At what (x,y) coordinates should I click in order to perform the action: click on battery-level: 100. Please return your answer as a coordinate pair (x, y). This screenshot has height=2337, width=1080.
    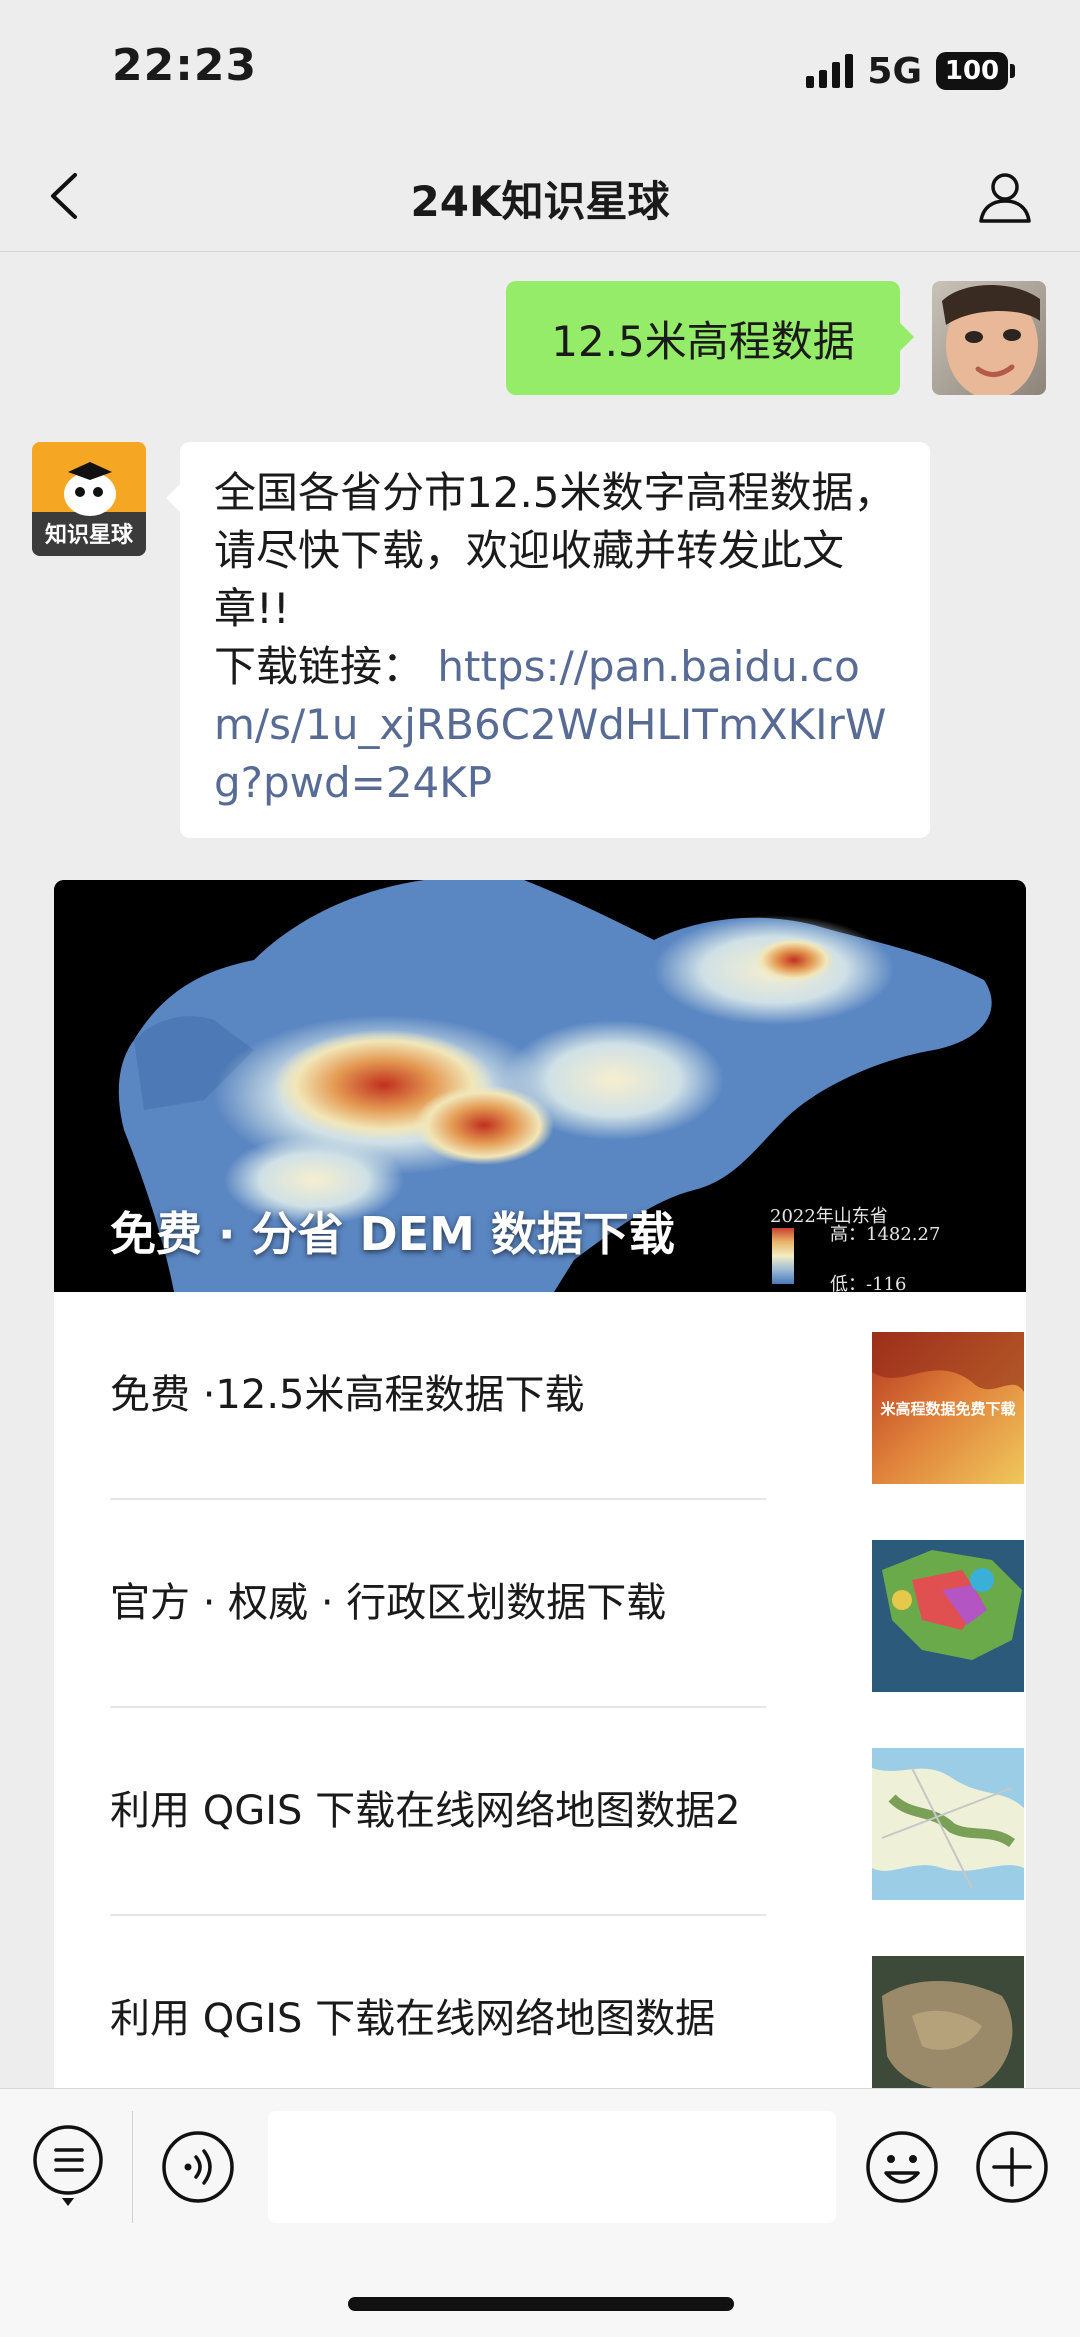
    Looking at the image, I should click on (972, 71).